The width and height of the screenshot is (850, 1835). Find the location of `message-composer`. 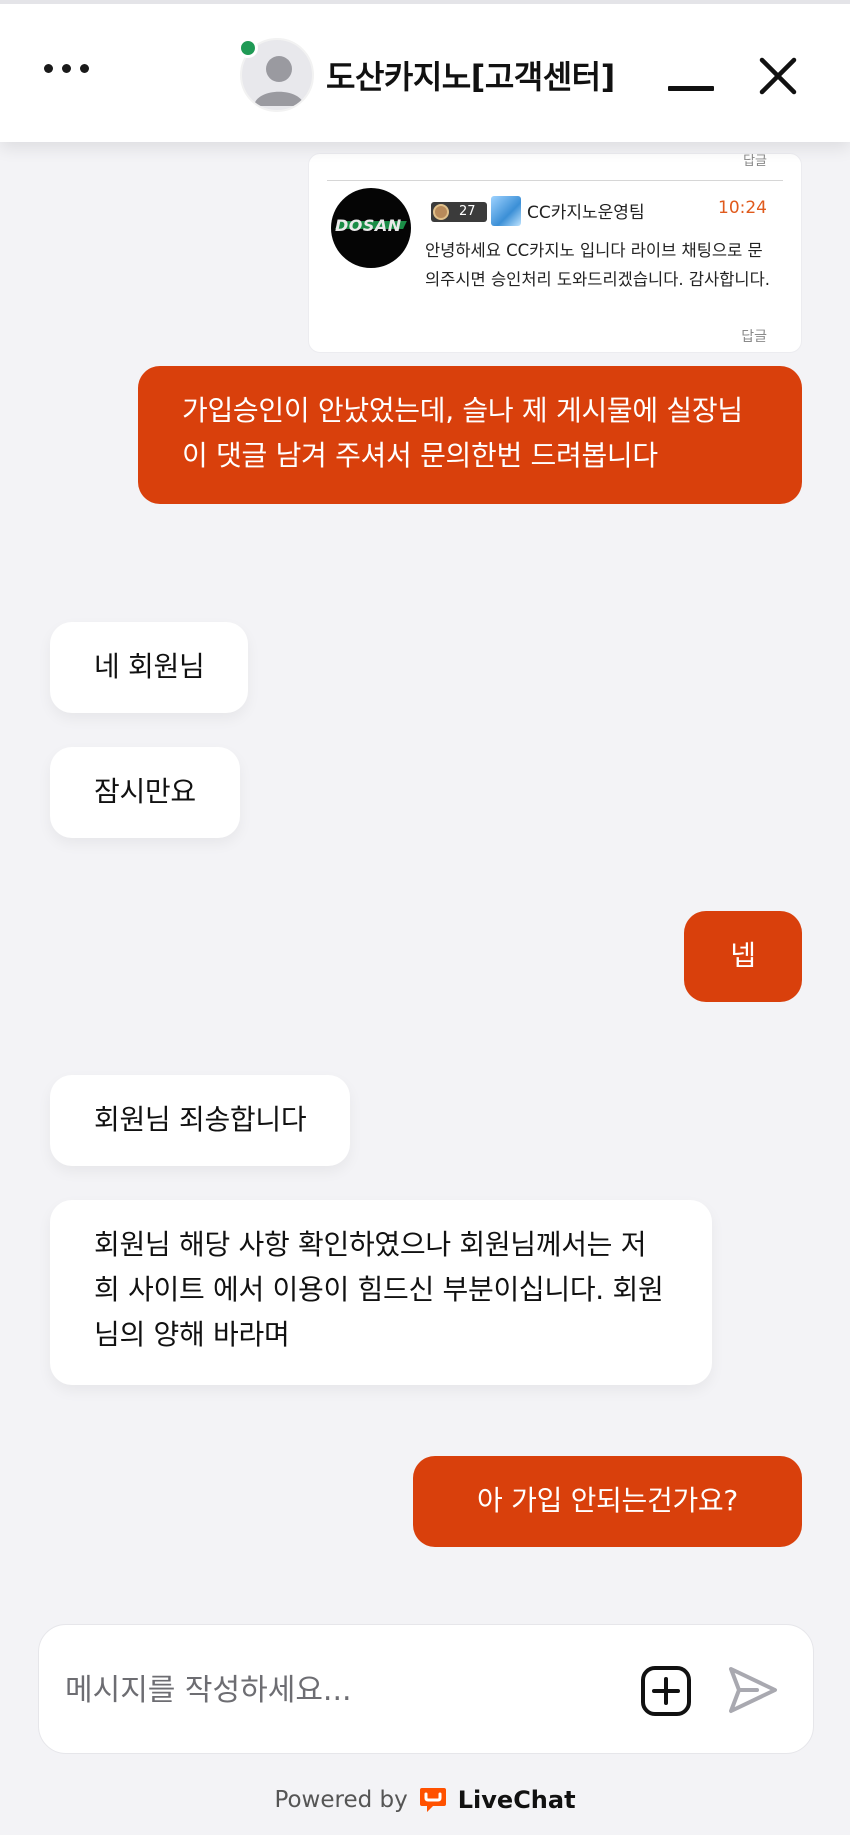

message-composer is located at coordinates (426, 1689).